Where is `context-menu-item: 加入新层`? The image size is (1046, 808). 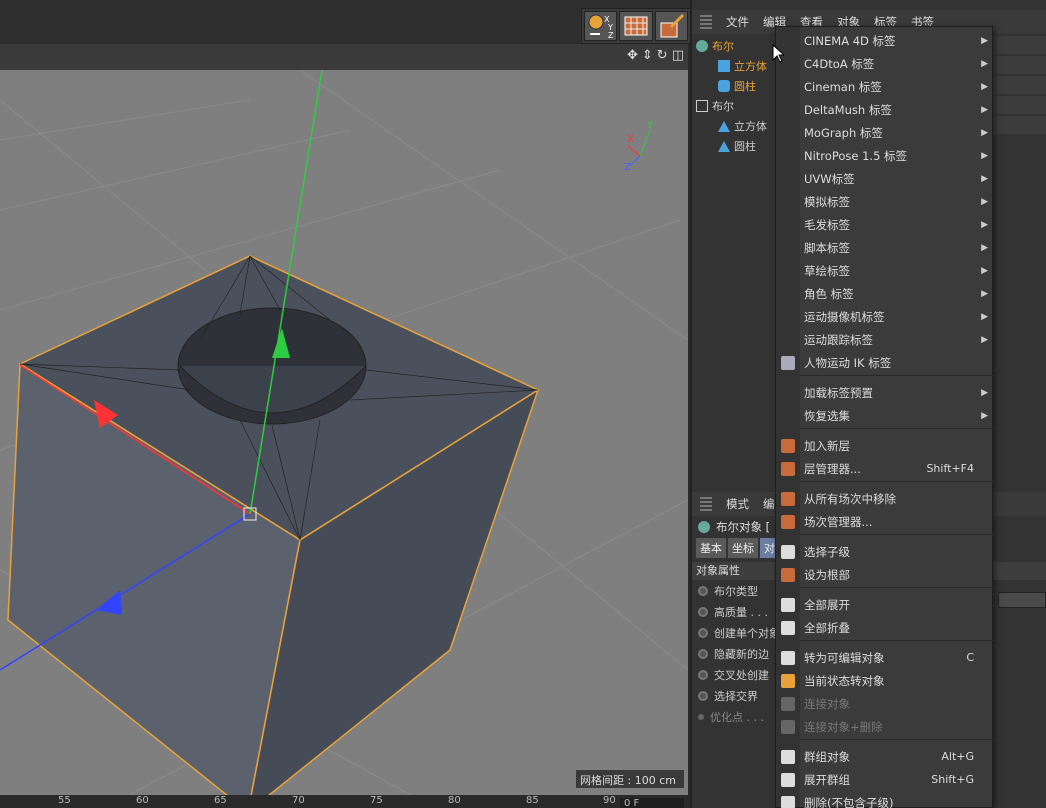 context-menu-item: 加入新层 is located at coordinates (885, 445).